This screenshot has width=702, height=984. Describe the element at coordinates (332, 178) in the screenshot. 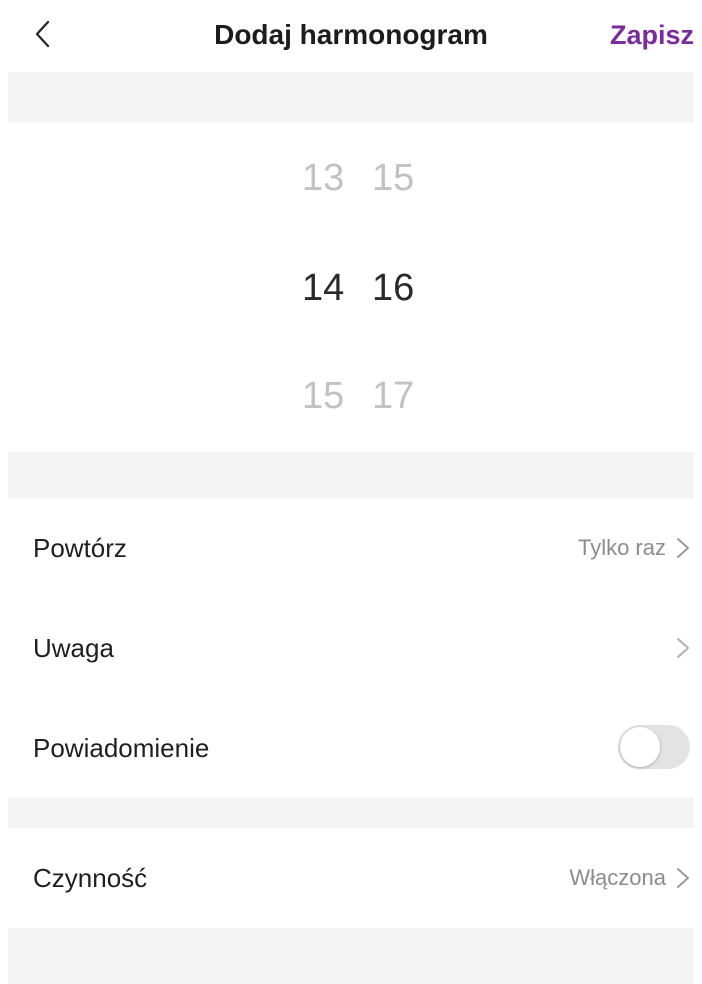

I see `hour-prev: 13` at that location.